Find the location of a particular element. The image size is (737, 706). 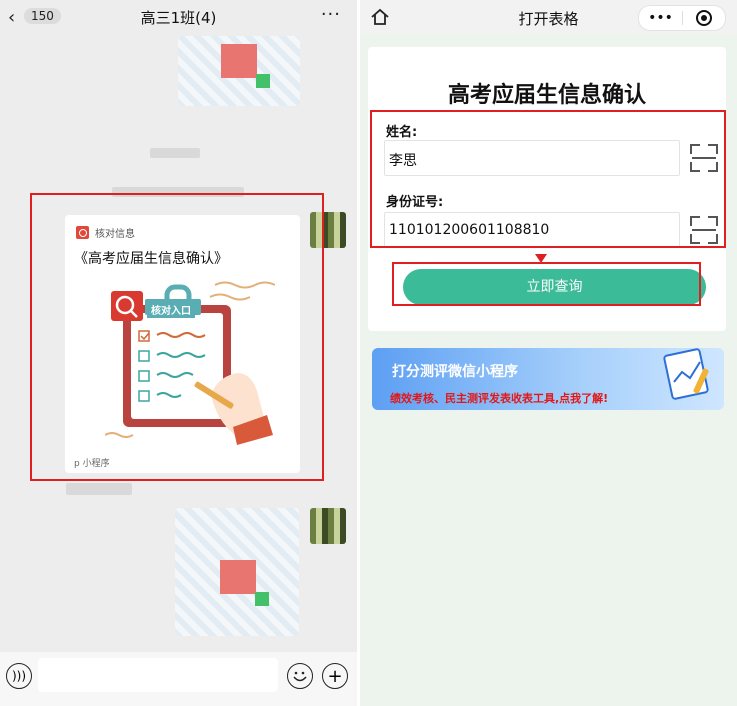

blurred-timestamp is located at coordinates (175, 153).